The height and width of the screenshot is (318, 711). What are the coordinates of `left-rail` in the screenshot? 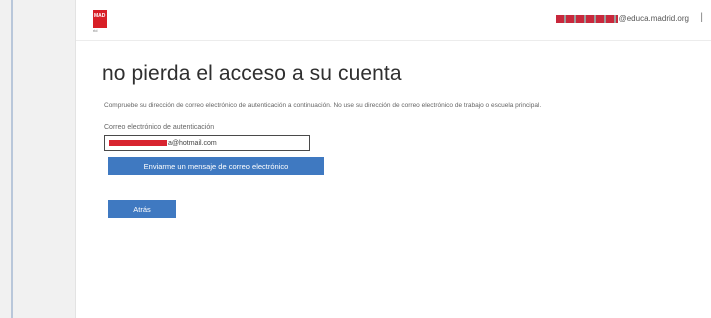 It's located at (38, 159).